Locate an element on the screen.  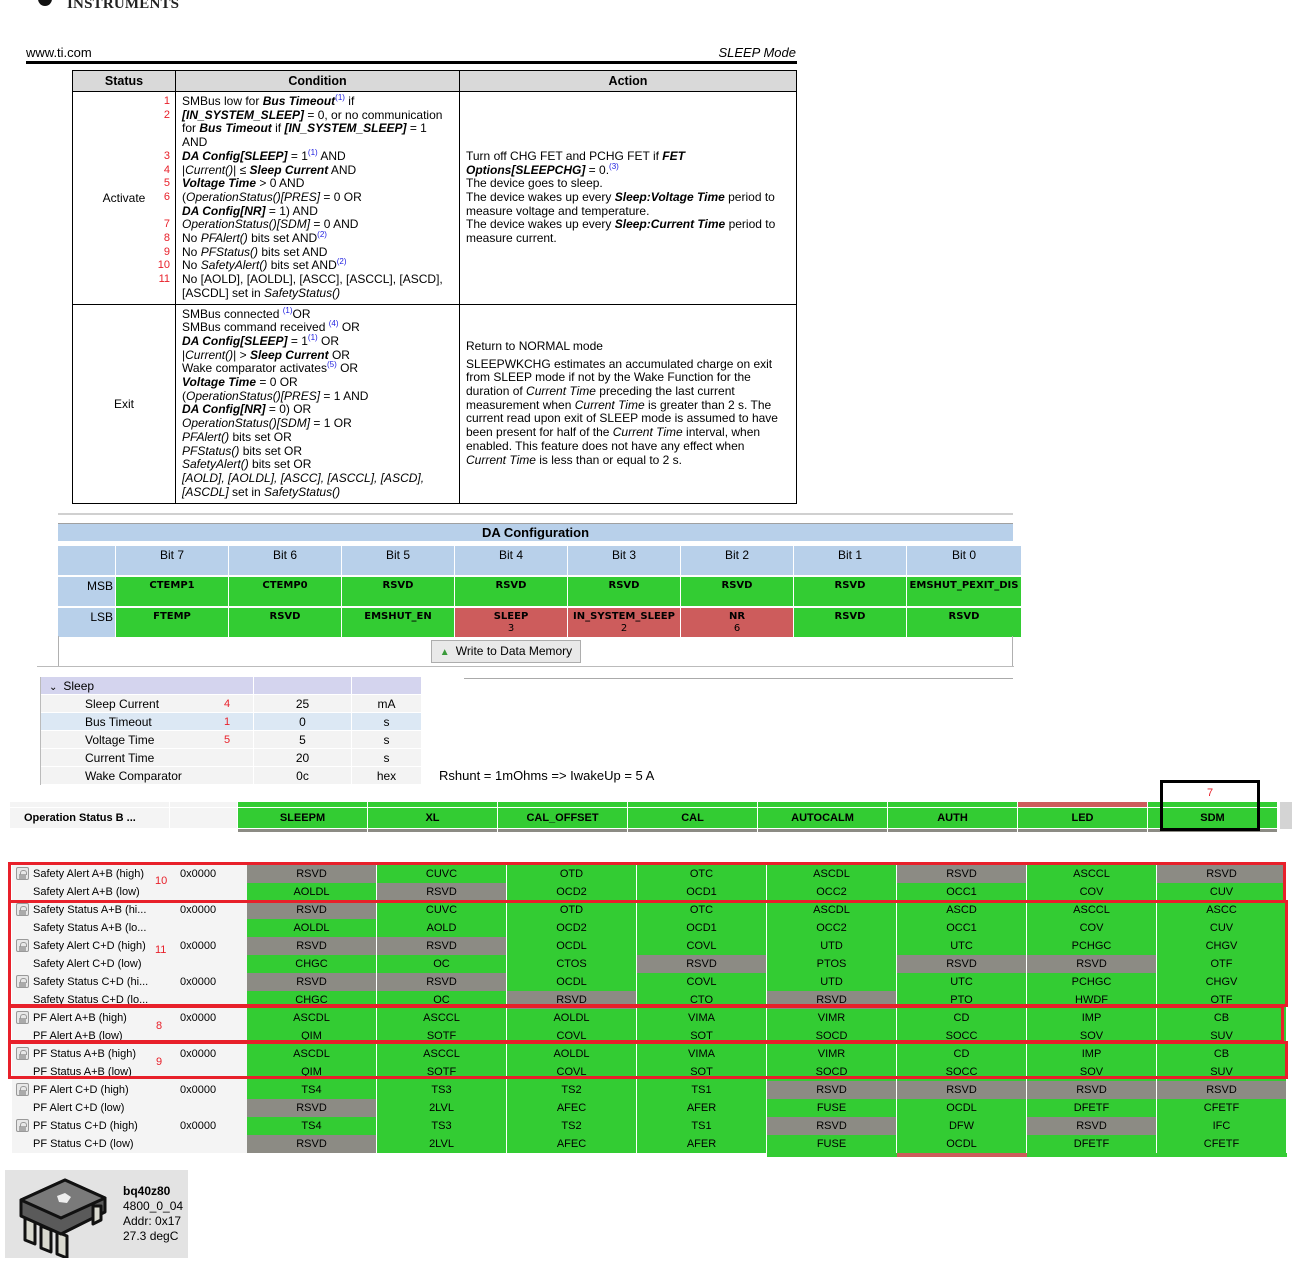
bit-cell-dfw: DFW is located at coordinates (962, 1126).